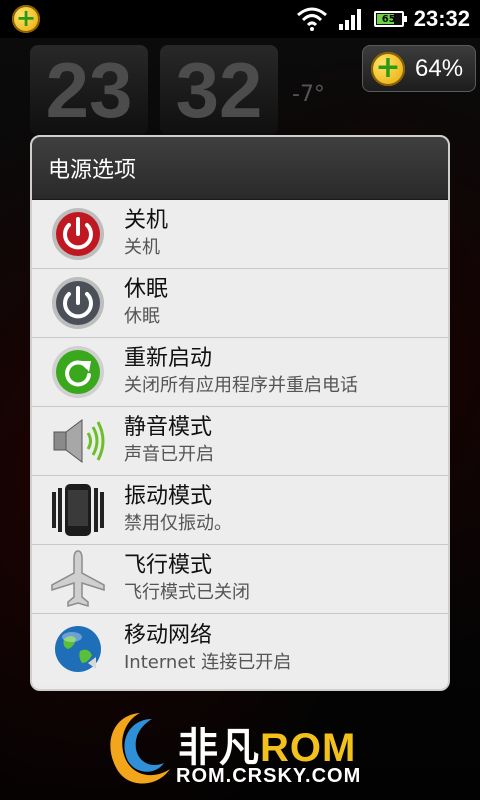  I want to click on item-title: 关机, so click(146, 220).